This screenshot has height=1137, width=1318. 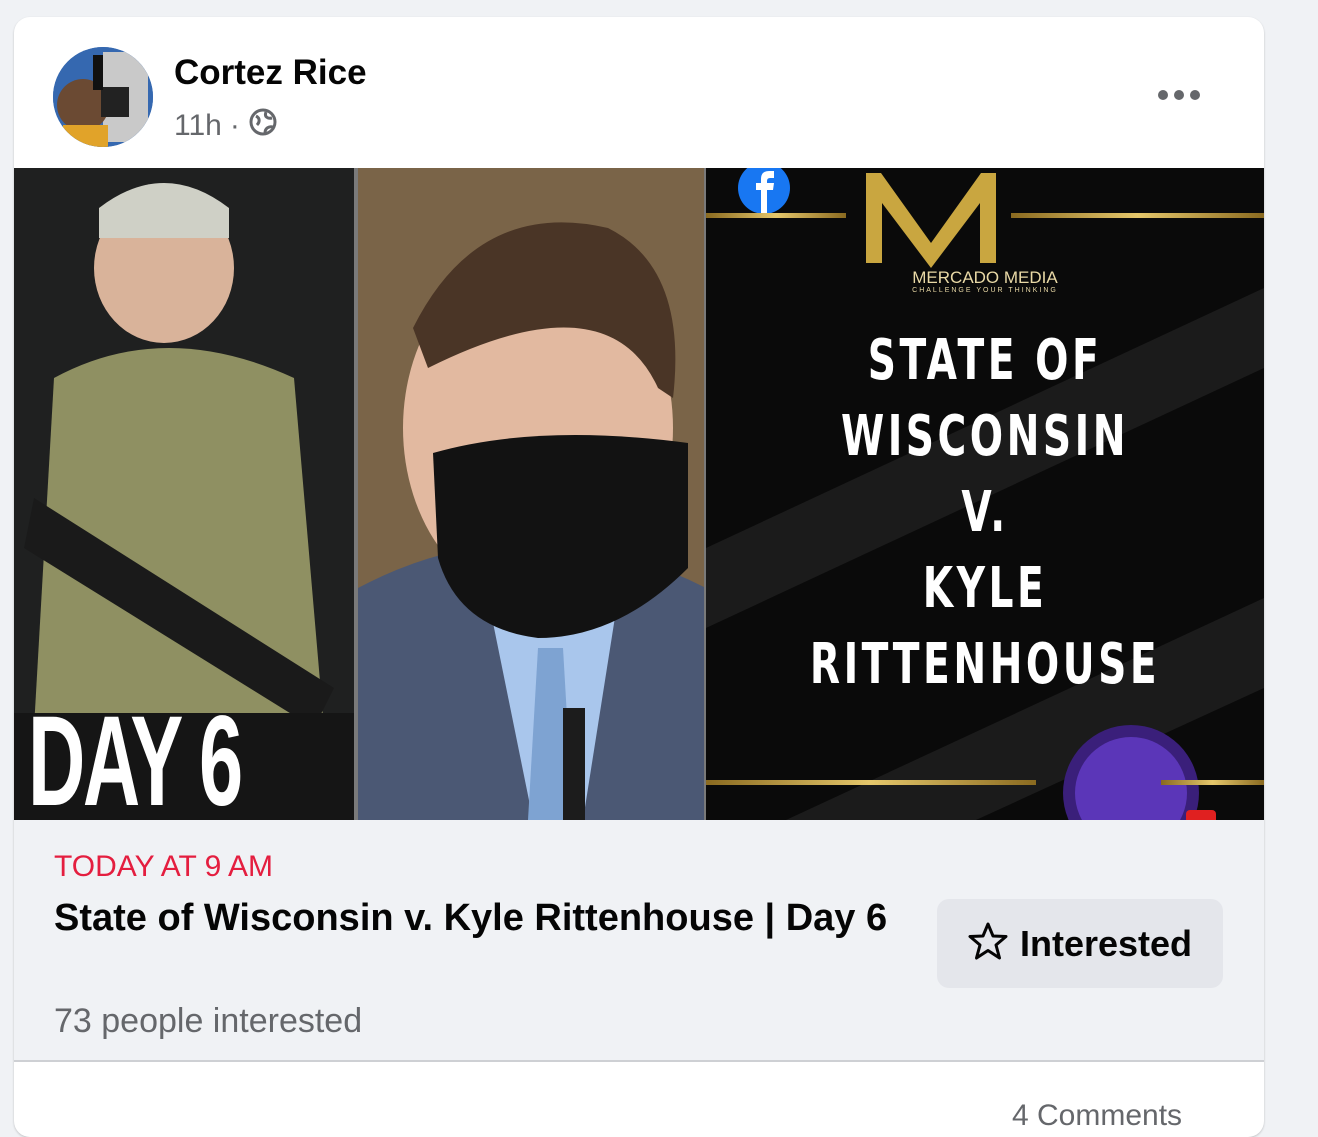 What do you see at coordinates (985, 512) in the screenshot?
I see `cover-title-line: V.` at bounding box center [985, 512].